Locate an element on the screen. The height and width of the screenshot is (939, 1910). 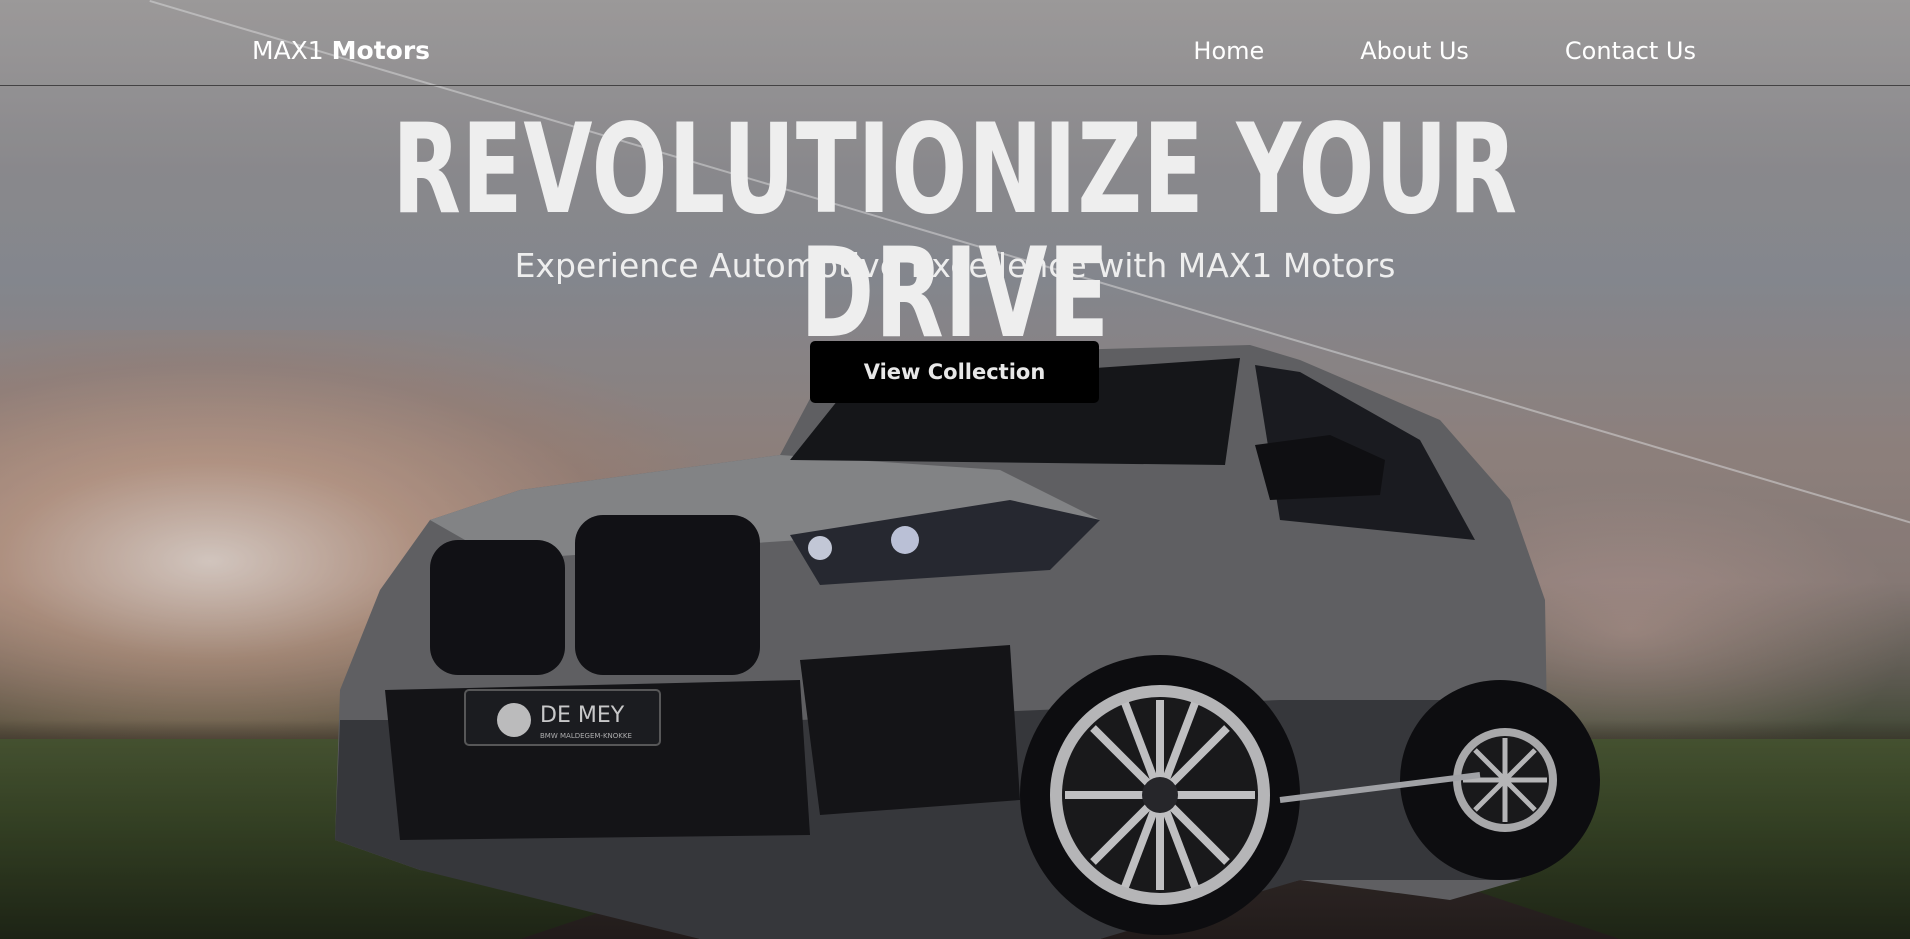
nav-link-home: Home is located at coordinates (1228, 51).